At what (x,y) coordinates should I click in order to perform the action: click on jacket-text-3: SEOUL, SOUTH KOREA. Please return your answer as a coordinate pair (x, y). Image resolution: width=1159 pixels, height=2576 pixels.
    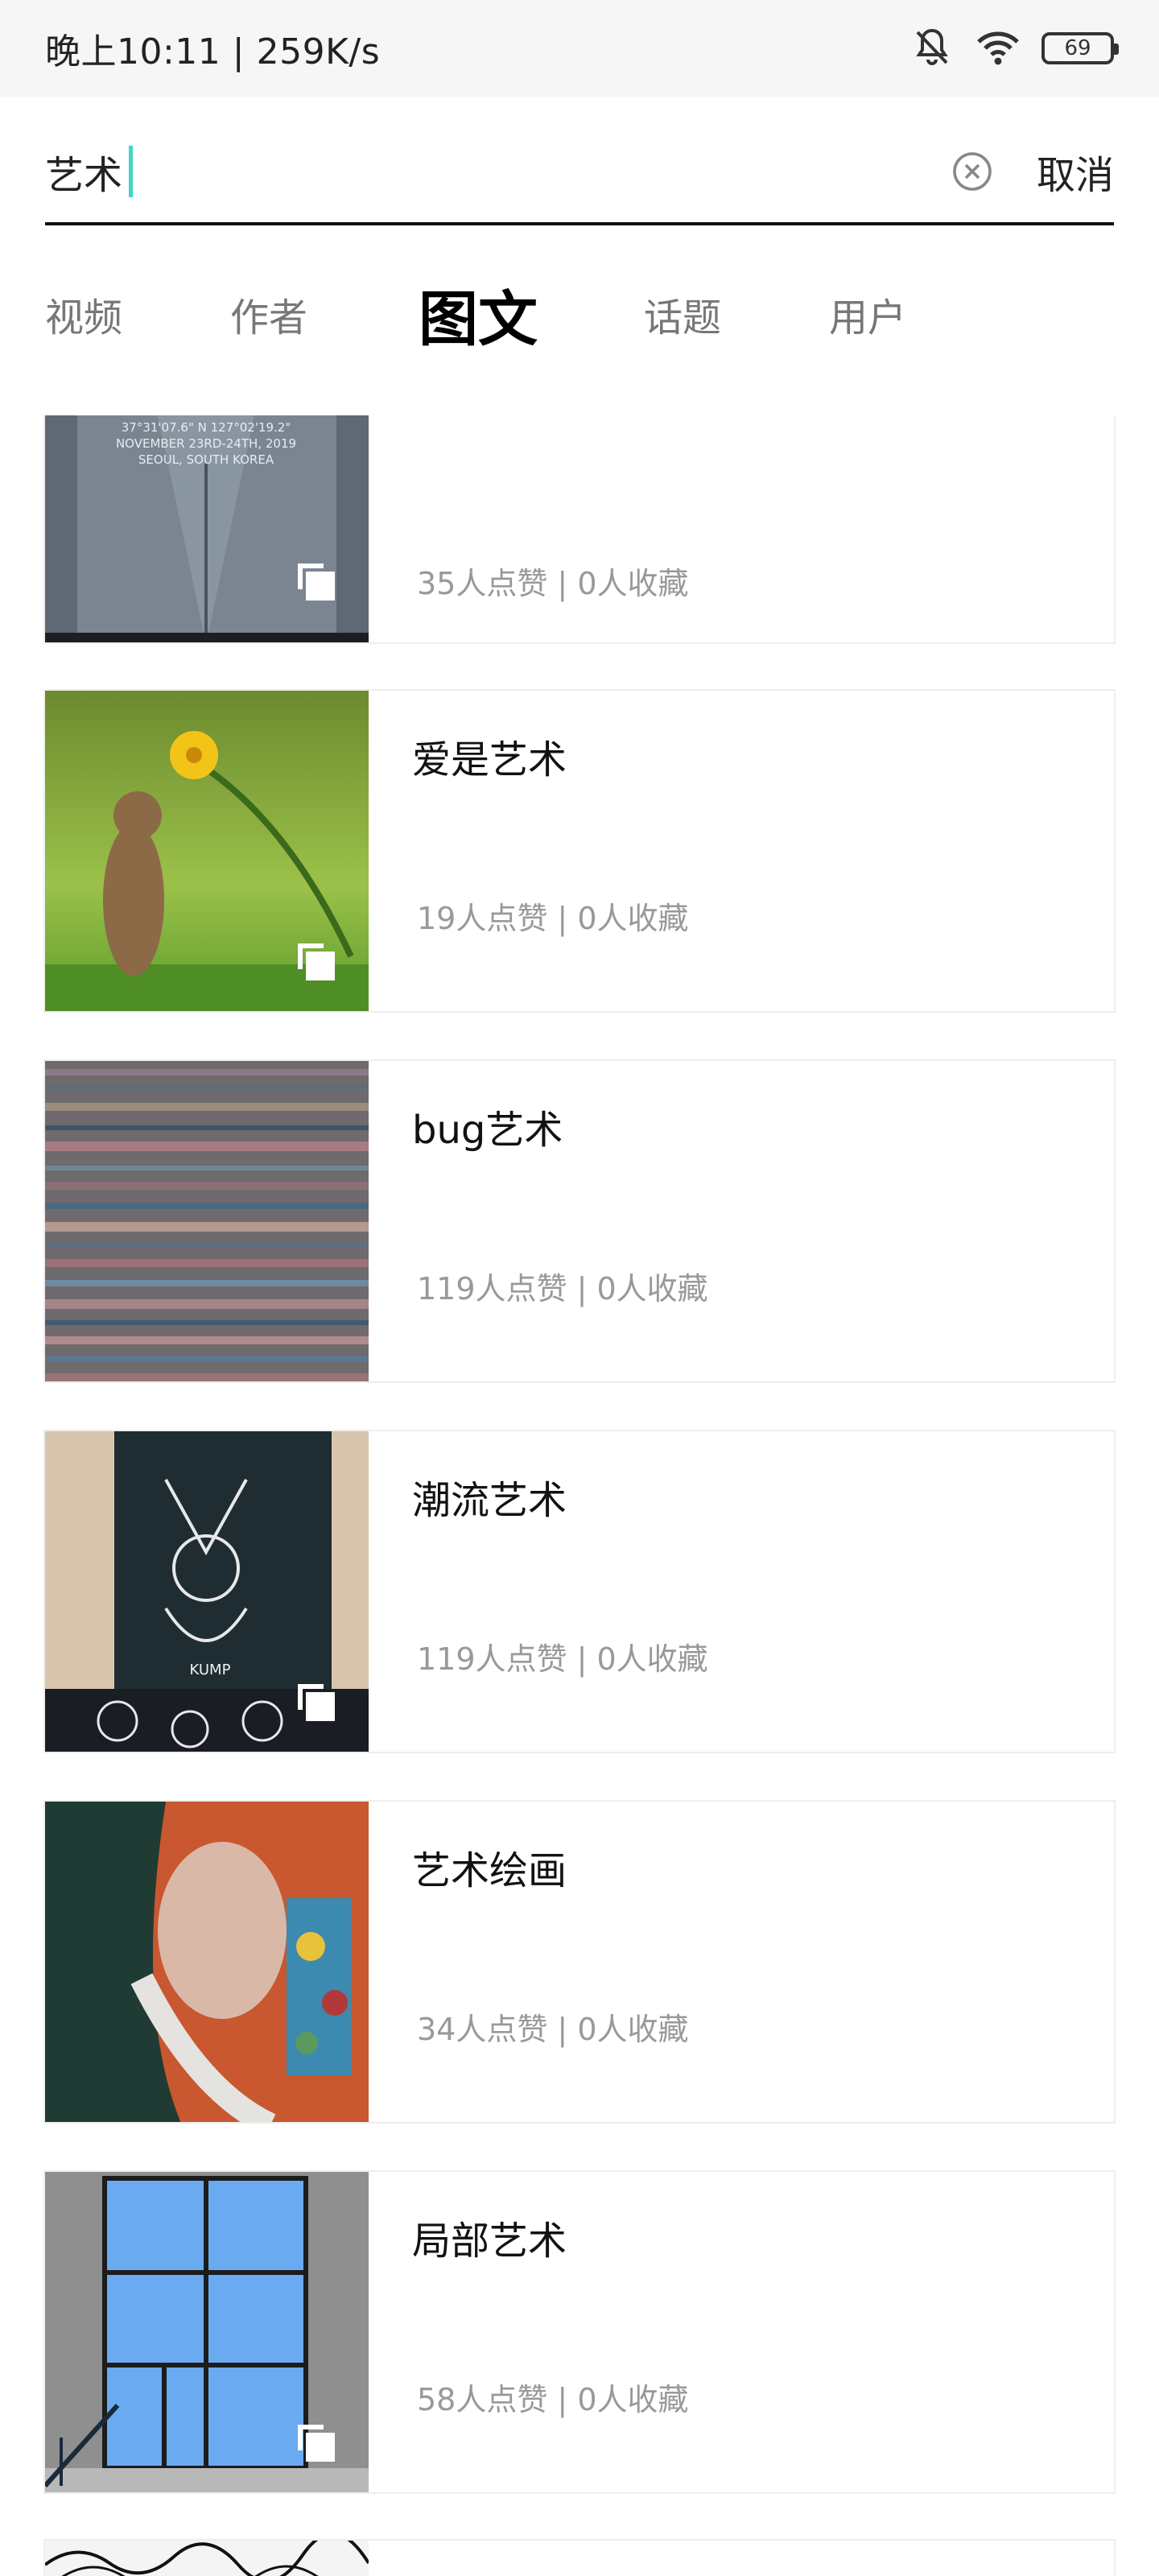
    Looking at the image, I should click on (206, 459).